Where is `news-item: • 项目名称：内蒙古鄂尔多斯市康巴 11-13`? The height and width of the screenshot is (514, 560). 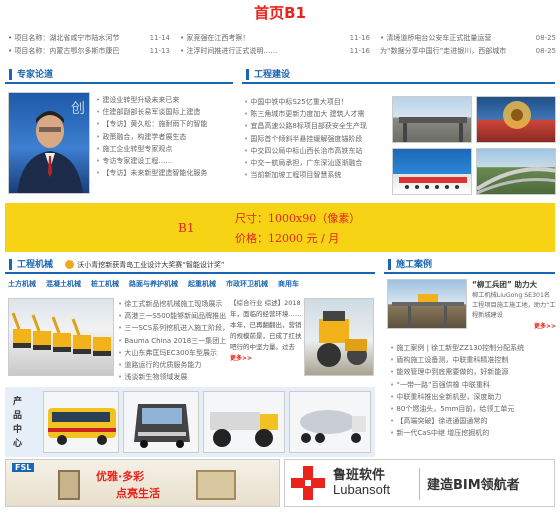 news-item: • 项目名称：内蒙古鄂尔多斯市康巴 11-13 is located at coordinates (89, 51).